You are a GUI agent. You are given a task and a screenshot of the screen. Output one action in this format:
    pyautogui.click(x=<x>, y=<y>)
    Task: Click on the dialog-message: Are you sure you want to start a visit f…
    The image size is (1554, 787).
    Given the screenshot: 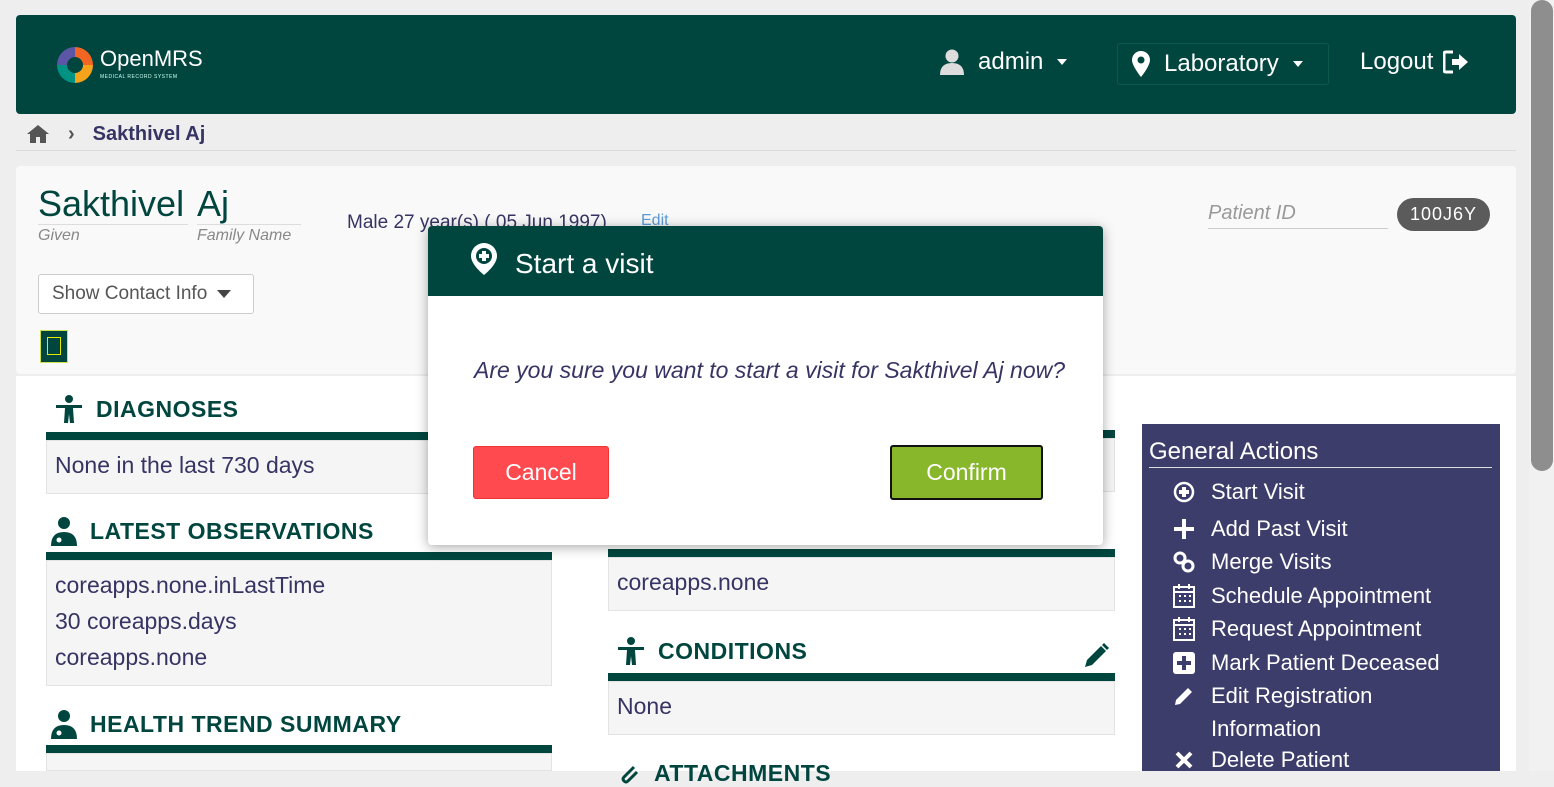 What is the action you would take?
    pyautogui.click(x=770, y=370)
    